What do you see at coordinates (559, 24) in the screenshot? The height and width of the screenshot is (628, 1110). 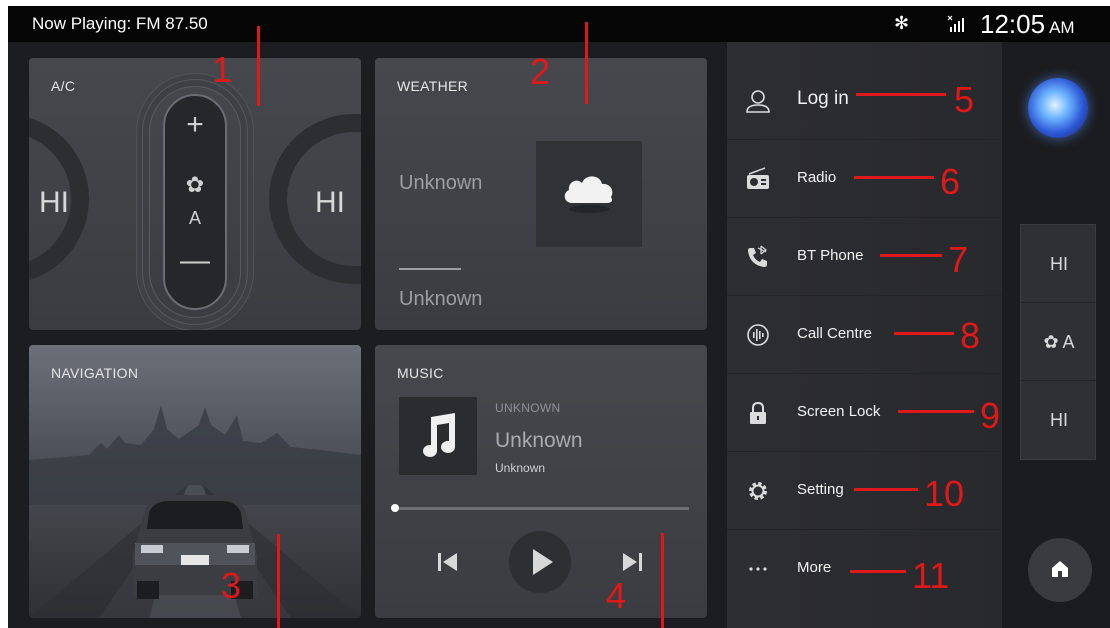 I see `status-bar: Now Playing: FM 87.50 ✻ 12:05 AM` at bounding box center [559, 24].